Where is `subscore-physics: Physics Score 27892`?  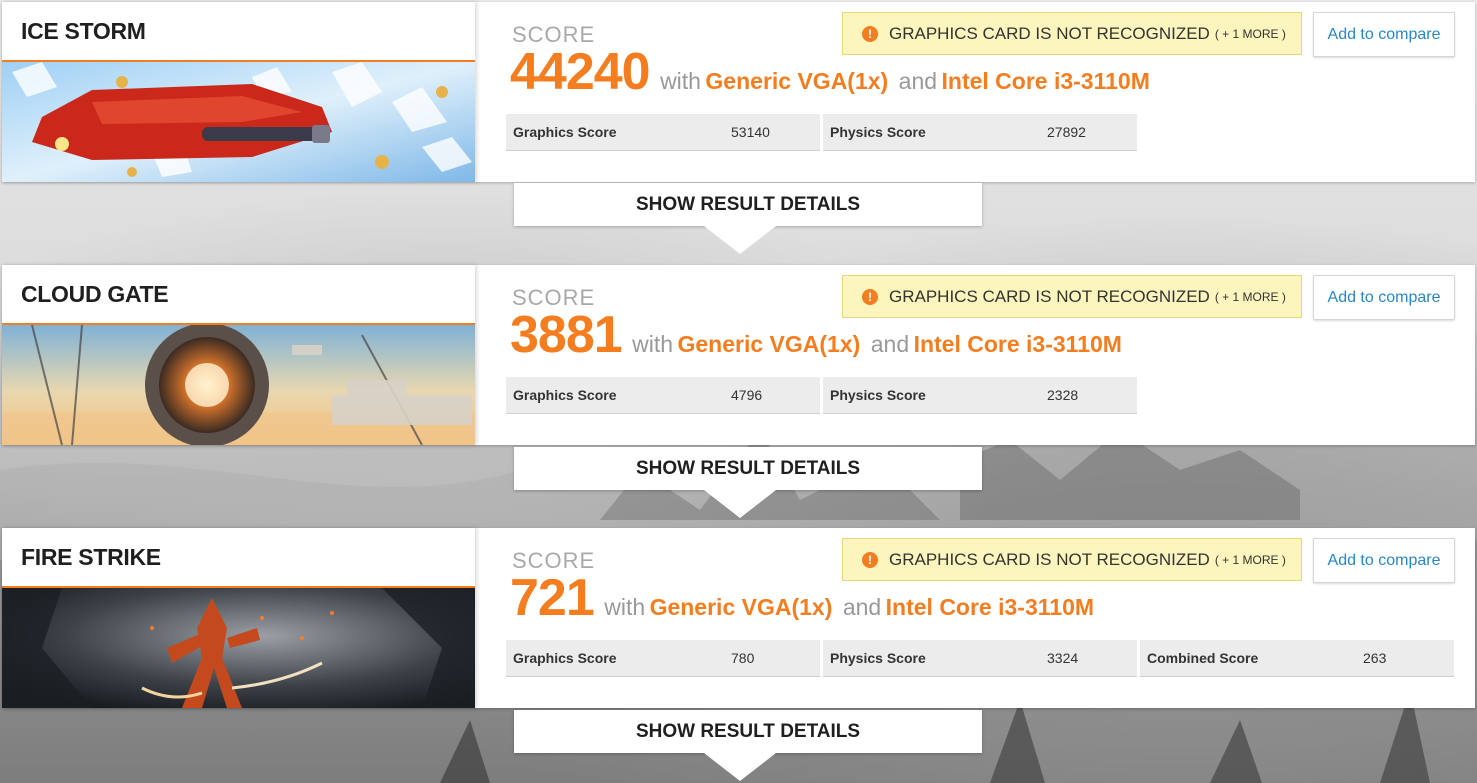
subscore-physics: Physics Score 27892 is located at coordinates (980, 132).